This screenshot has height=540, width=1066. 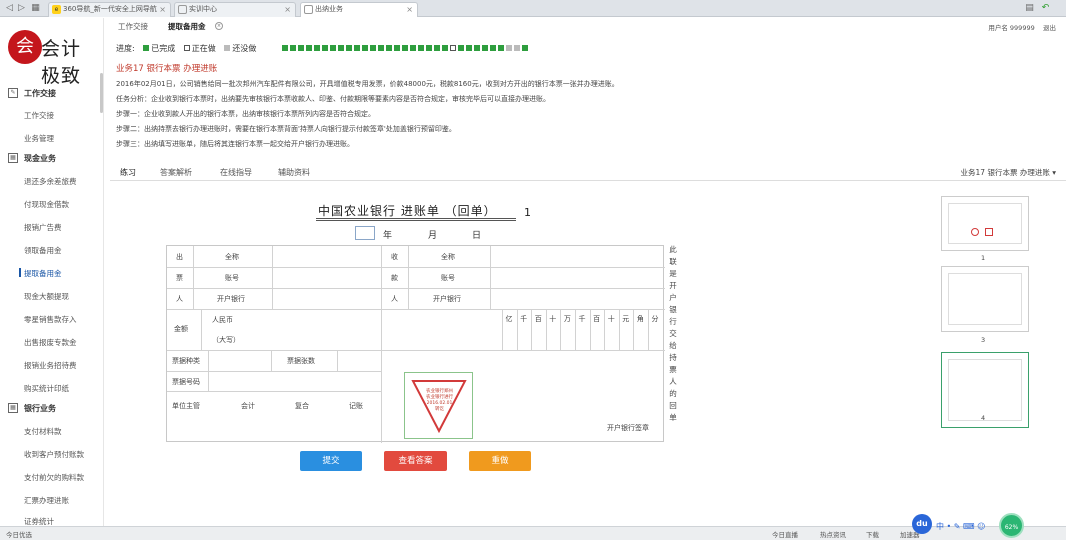 I want to click on sidebar-item: 付现现金借款, so click(x=46, y=204).